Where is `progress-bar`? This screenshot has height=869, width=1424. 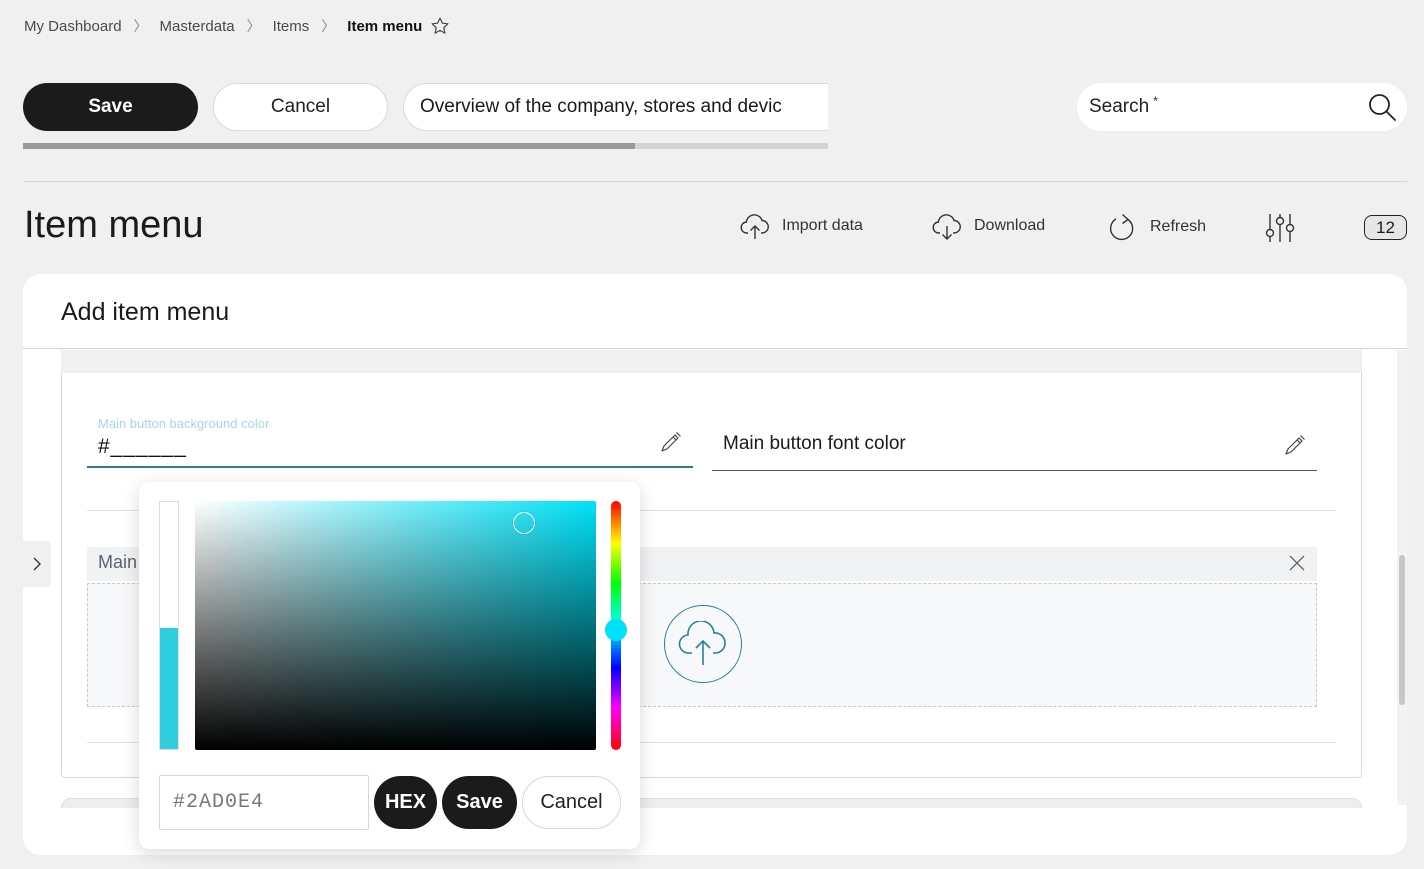
progress-bar is located at coordinates (425, 146).